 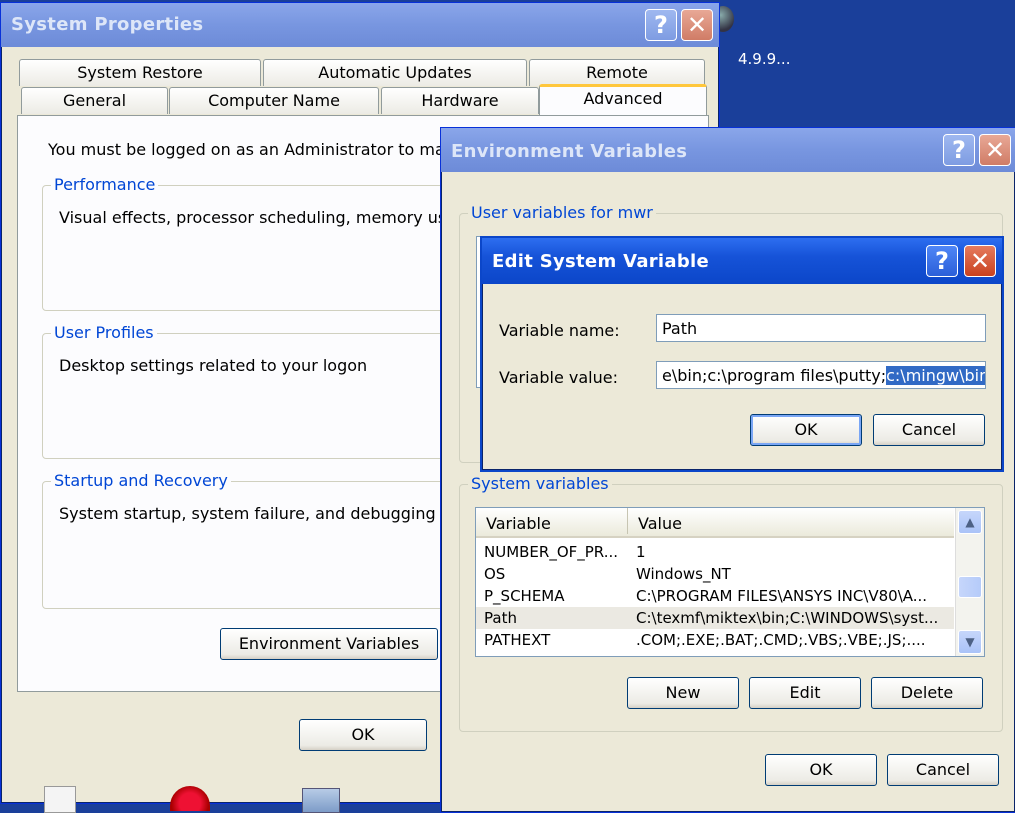 I want to click on tab-automatic-updates: Automatic Updates, so click(x=395, y=72).